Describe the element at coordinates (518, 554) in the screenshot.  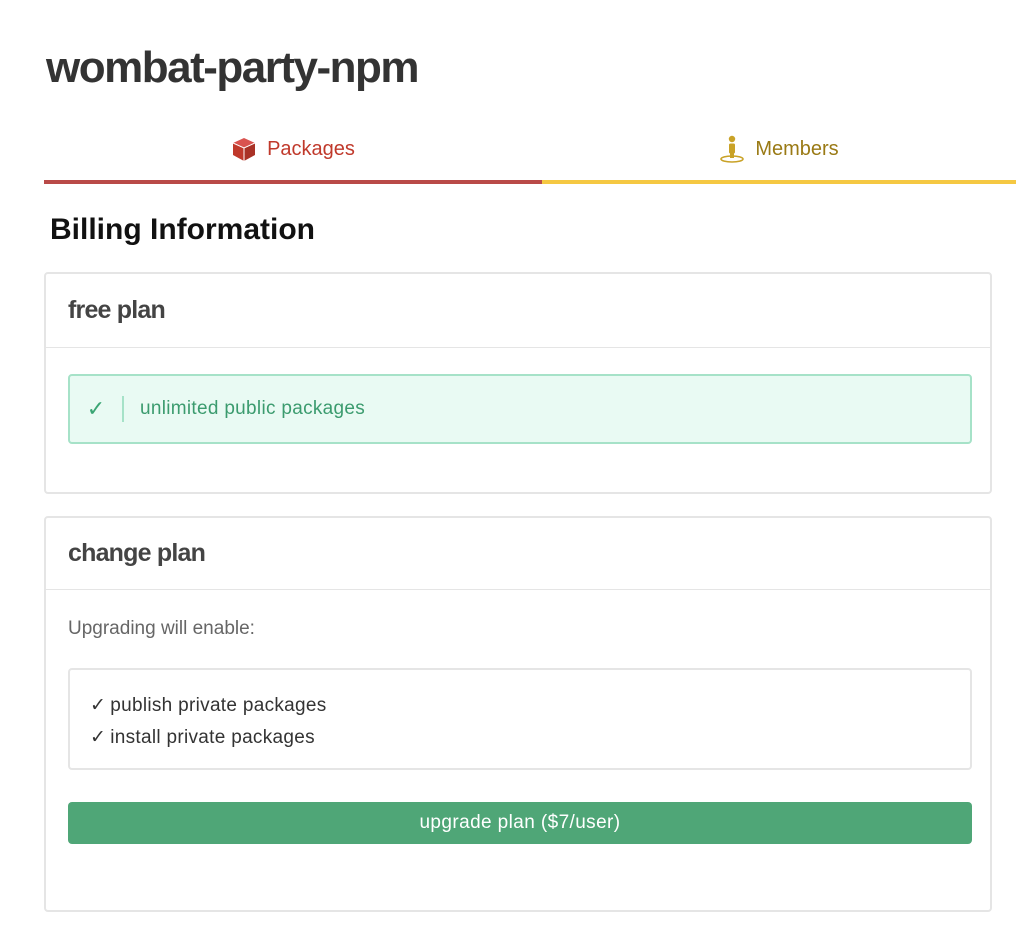
I see `change-plan-header: change plan` at that location.